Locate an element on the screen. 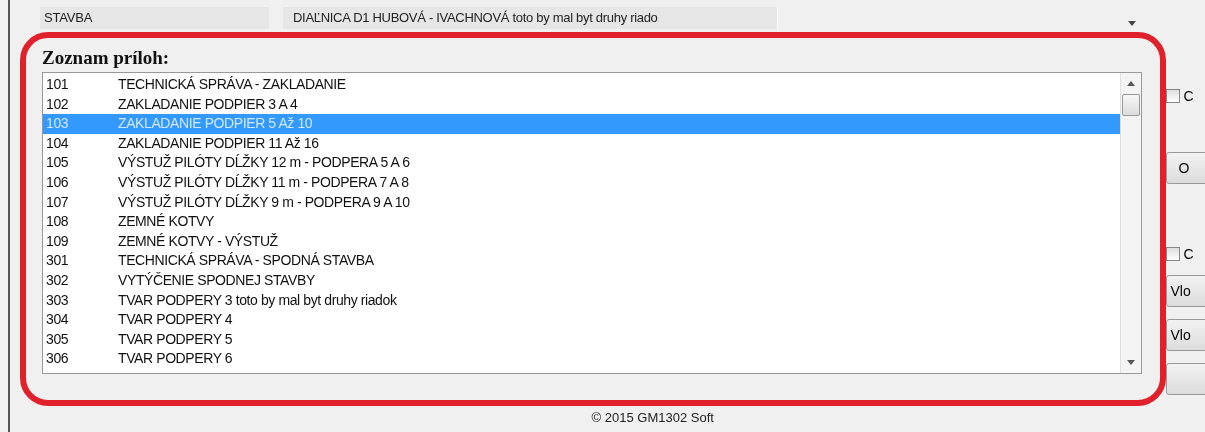  scroll-up-icon is located at coordinates (1130, 83).